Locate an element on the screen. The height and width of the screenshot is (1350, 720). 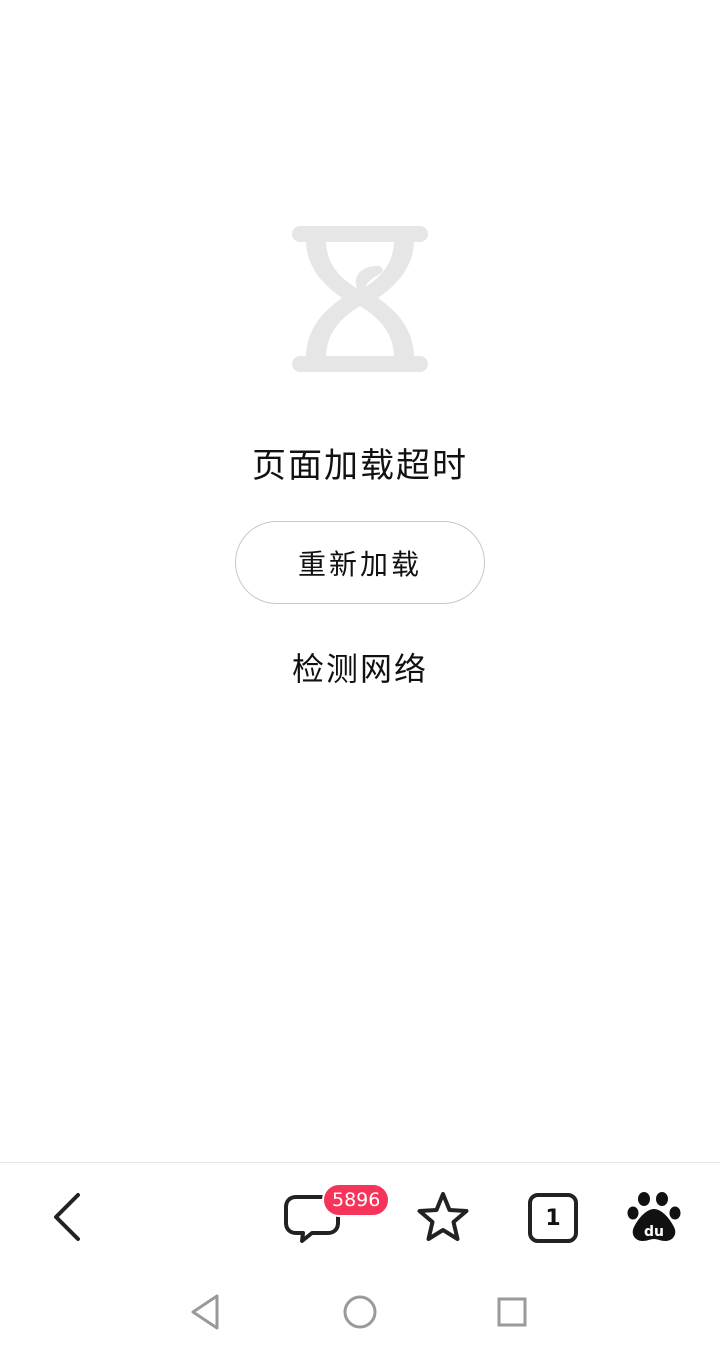
chevron-left-icon is located at coordinates (67, 1217).